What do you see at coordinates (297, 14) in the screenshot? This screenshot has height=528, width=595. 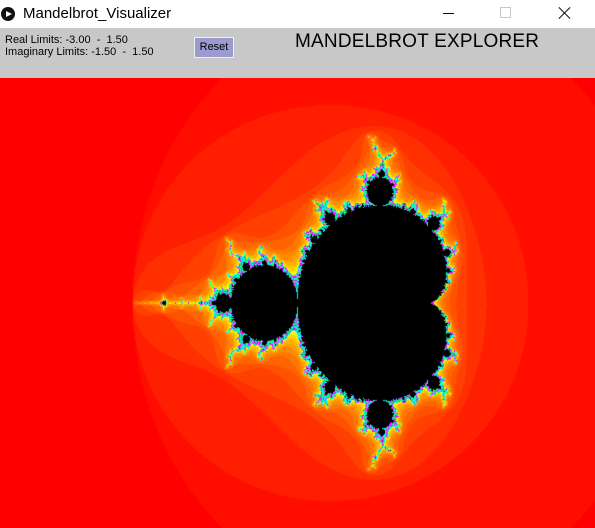 I see `window-titlebar: Mandelbrot_Visualizer` at bounding box center [297, 14].